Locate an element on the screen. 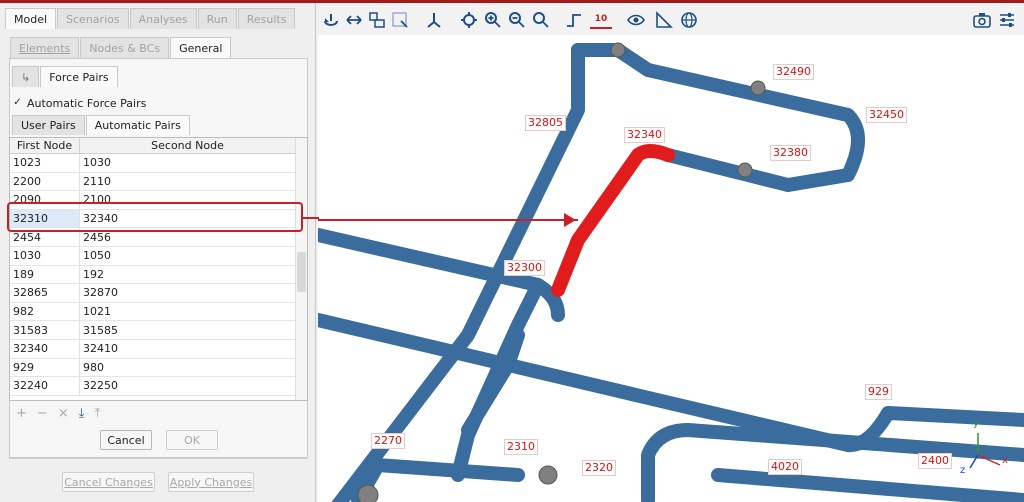 The height and width of the screenshot is (502, 1024). first-node-cell: 929 is located at coordinates (45, 367).